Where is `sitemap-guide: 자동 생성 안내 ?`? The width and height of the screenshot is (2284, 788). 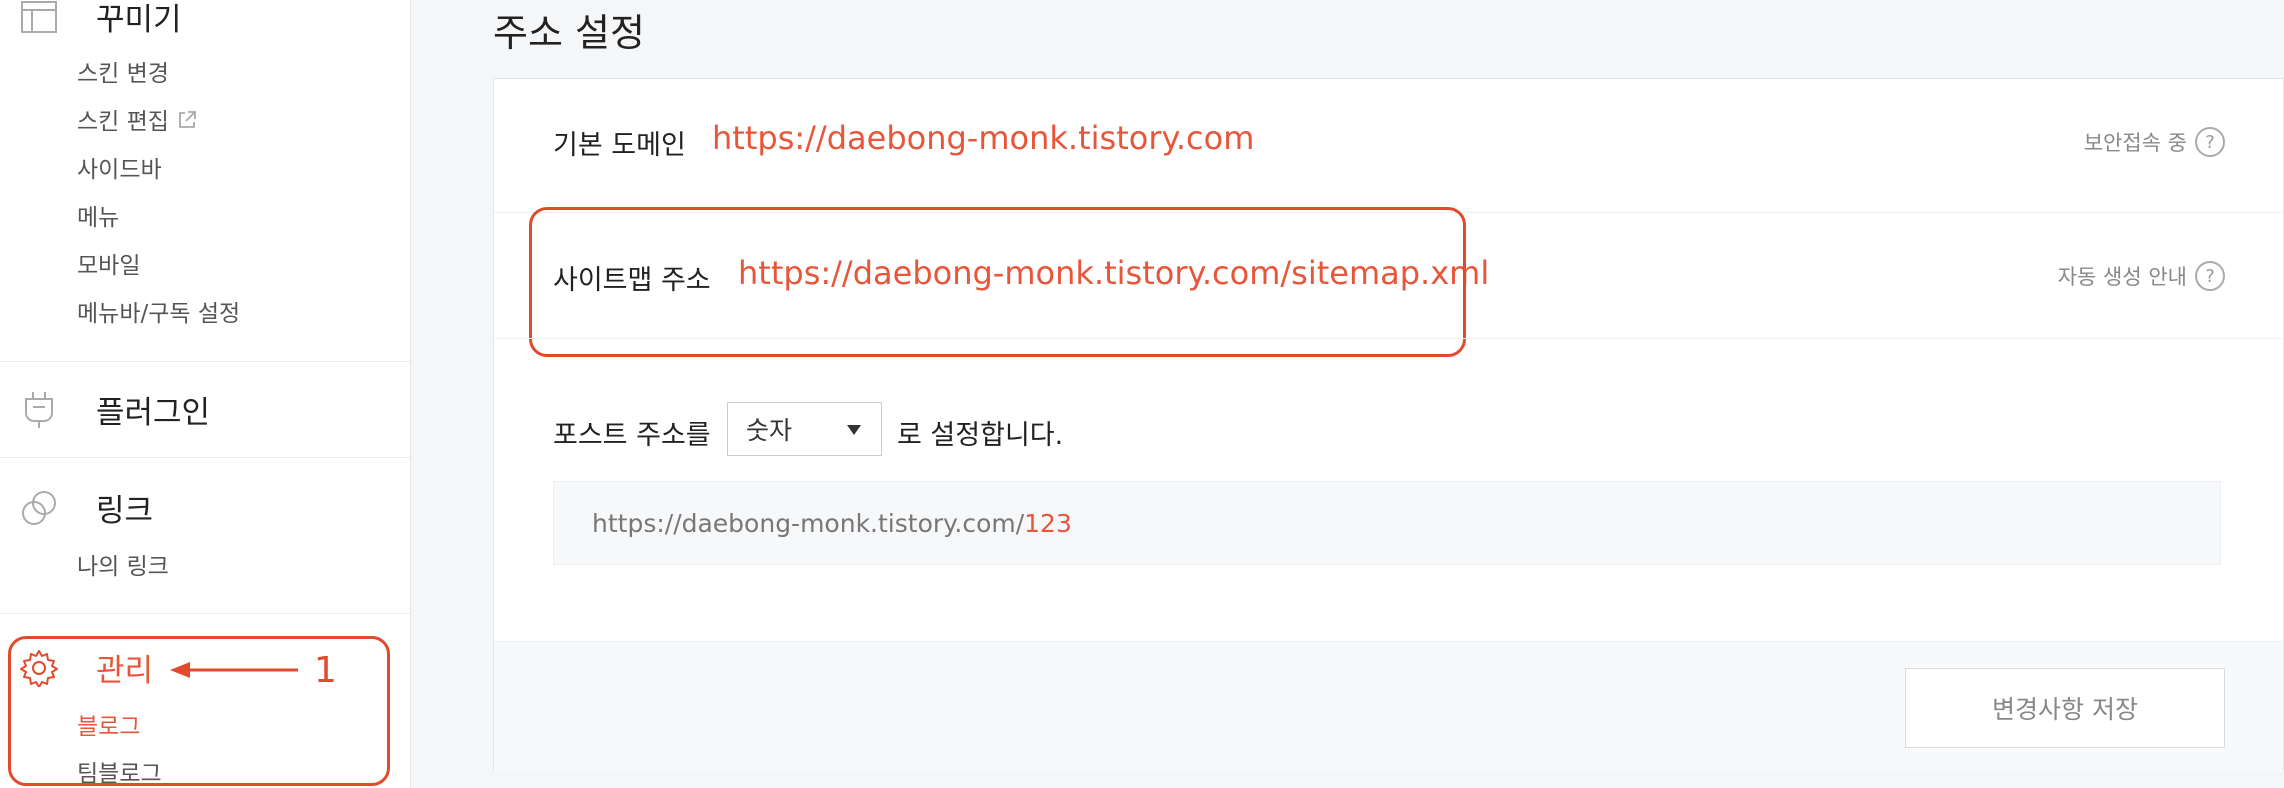 sitemap-guide: 자동 생성 안내 ? is located at coordinates (2141, 276).